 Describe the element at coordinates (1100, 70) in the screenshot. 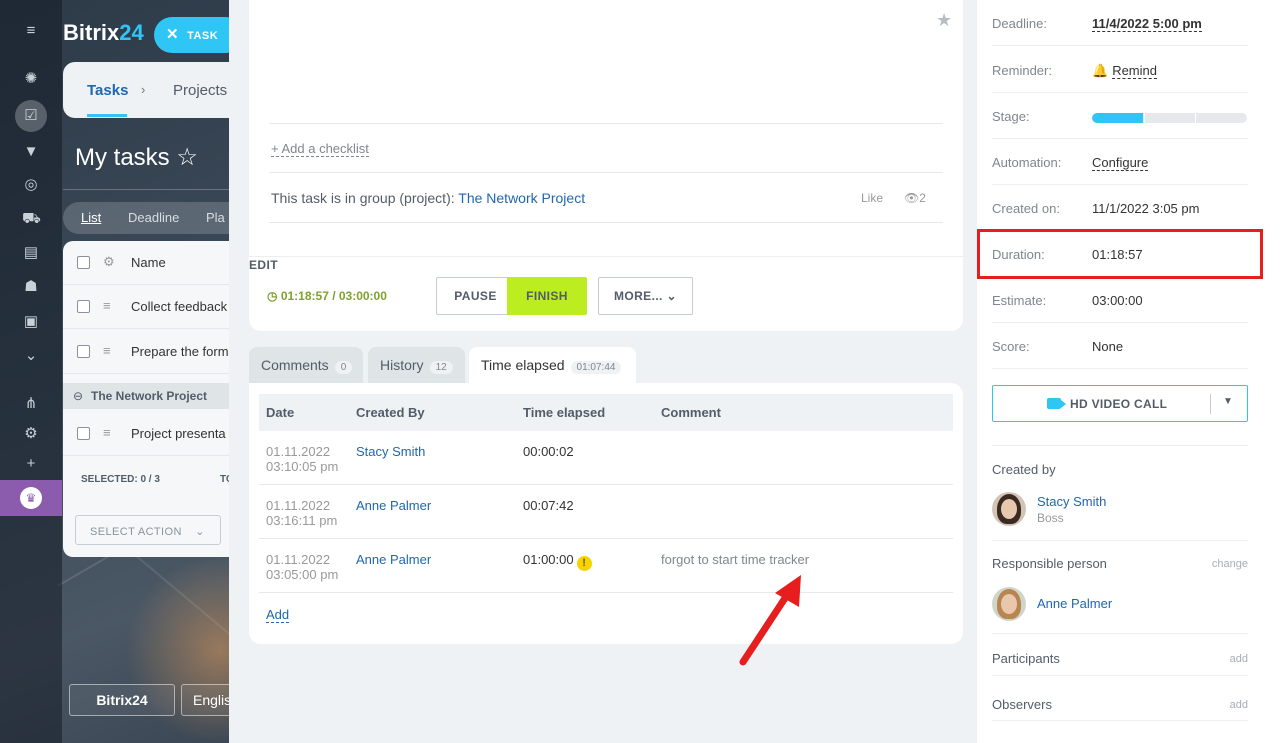

I see `bell-icon: 🔔` at that location.